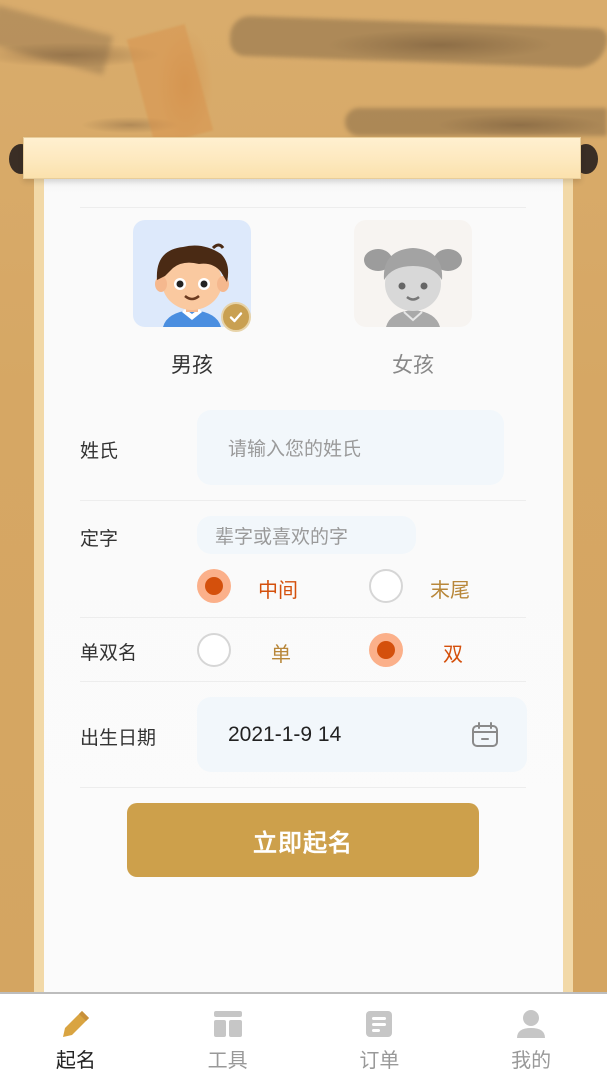 This screenshot has height=1080, width=607. What do you see at coordinates (303, 840) in the screenshot?
I see `start-naming-button: 立即起名` at bounding box center [303, 840].